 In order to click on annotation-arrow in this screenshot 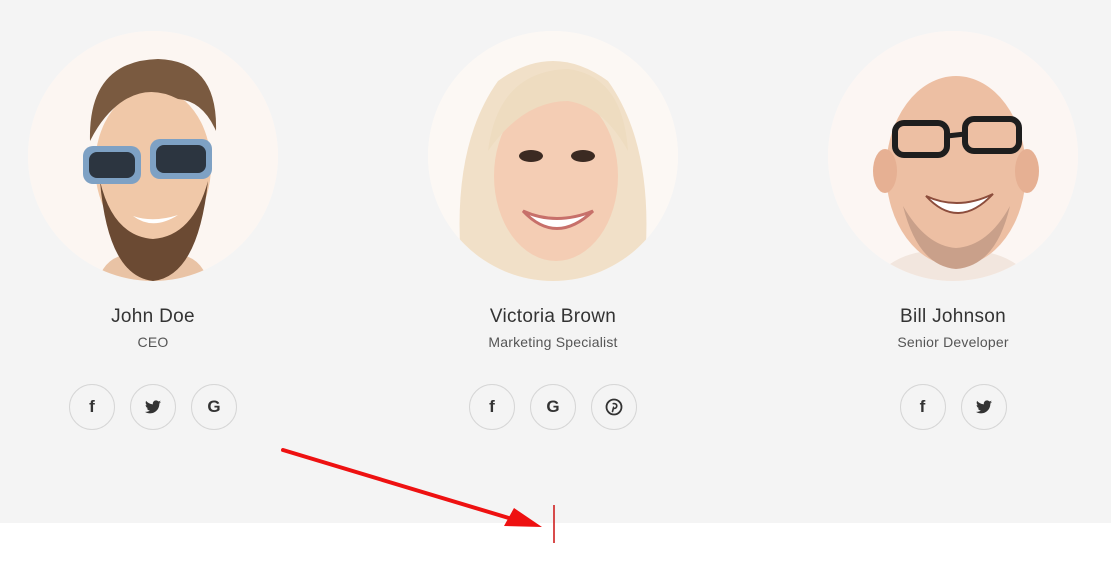, I will do `click(418, 495)`.